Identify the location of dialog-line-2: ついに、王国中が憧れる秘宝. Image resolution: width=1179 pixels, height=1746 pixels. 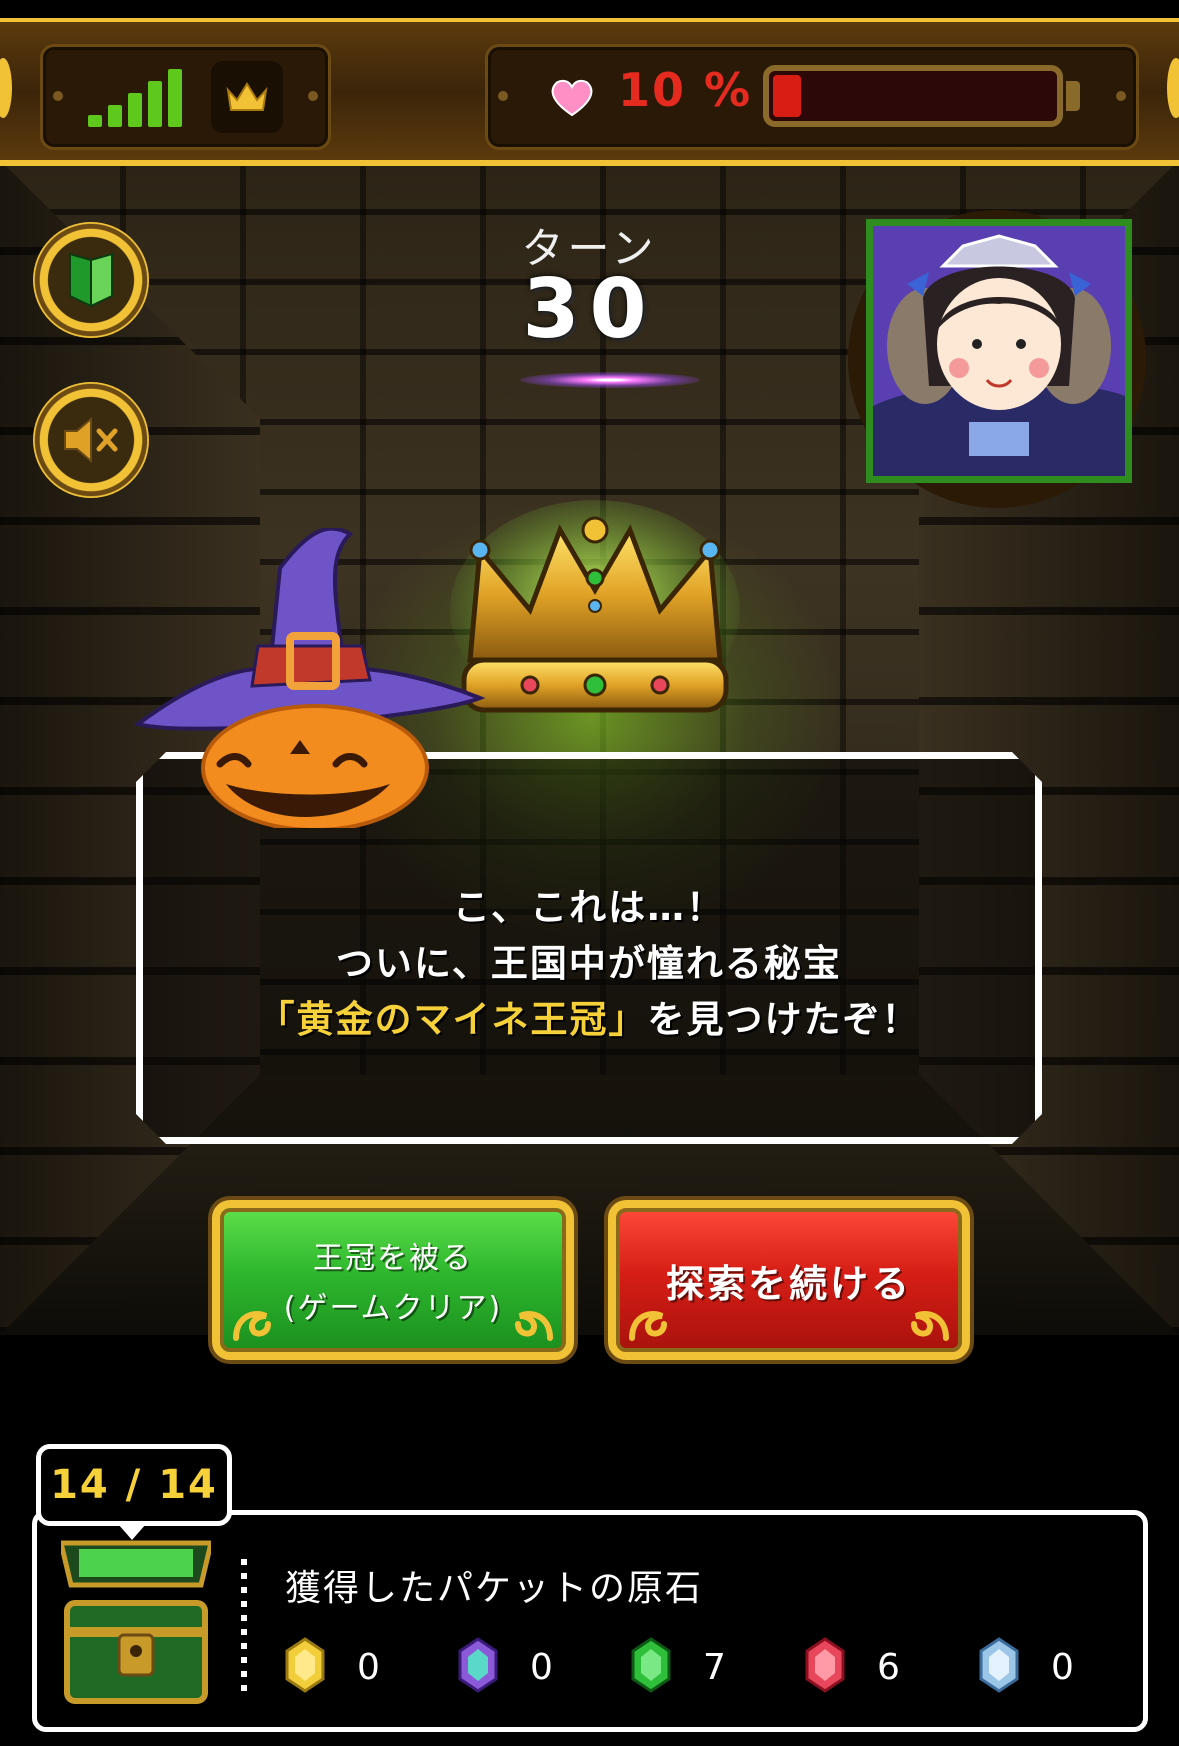
(589, 963).